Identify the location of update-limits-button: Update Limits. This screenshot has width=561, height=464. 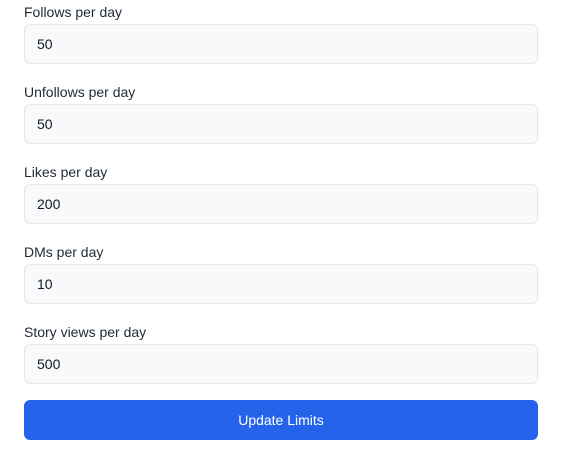
(281, 420).